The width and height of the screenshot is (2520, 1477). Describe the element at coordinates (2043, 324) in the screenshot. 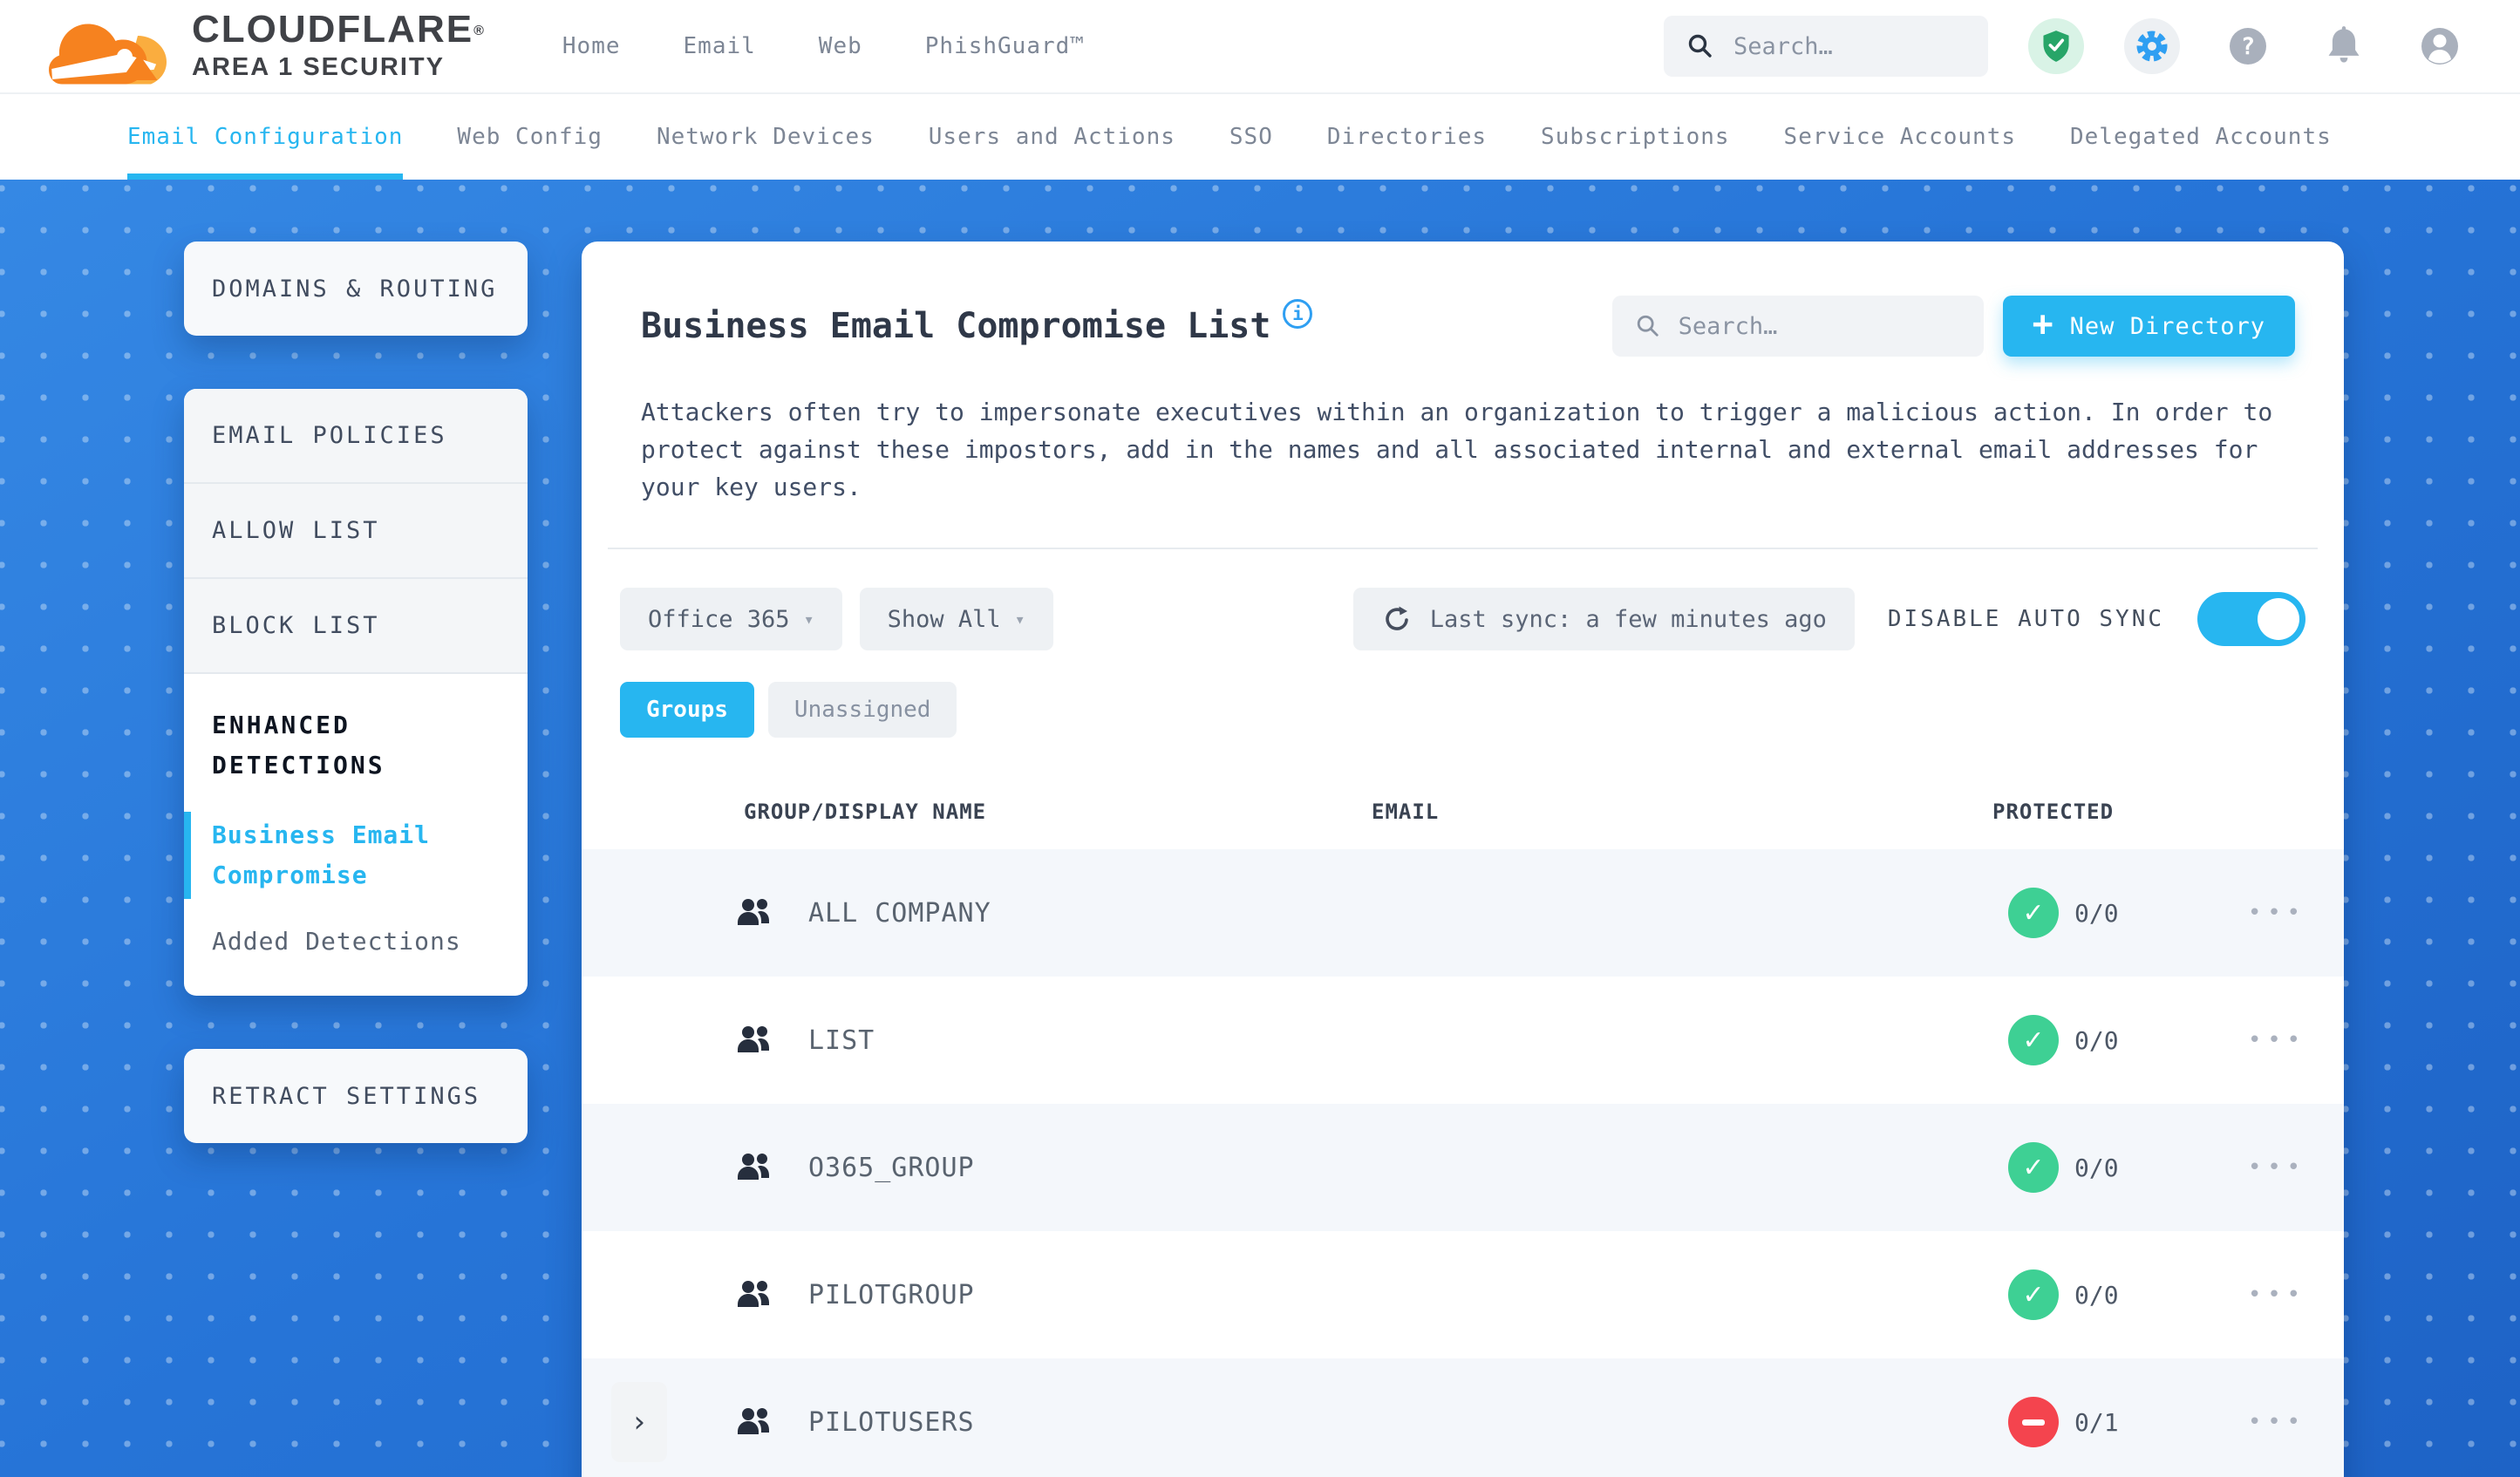

I see `plus-icon: +` at that location.